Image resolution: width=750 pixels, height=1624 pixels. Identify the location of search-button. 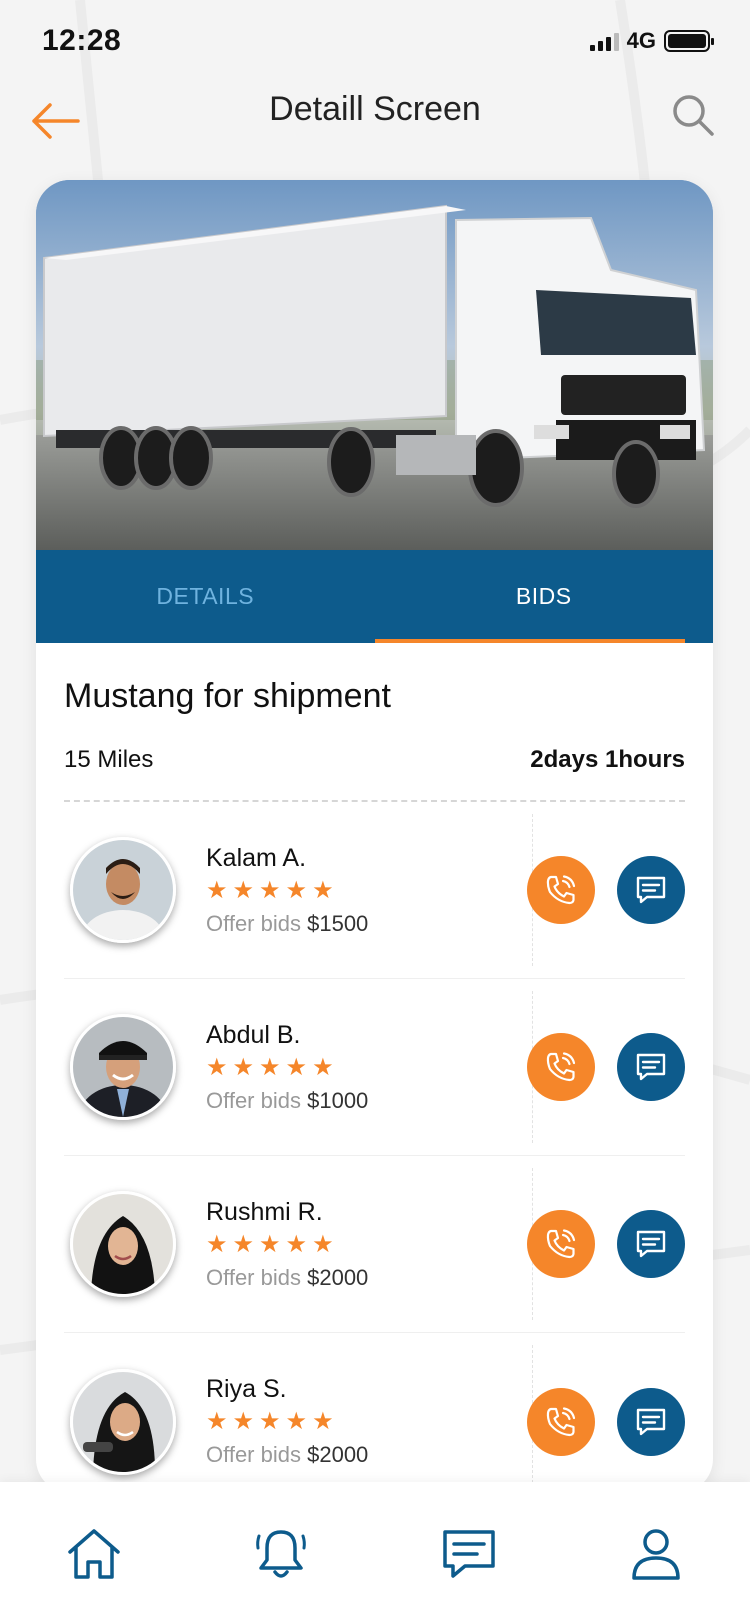
(693, 115).